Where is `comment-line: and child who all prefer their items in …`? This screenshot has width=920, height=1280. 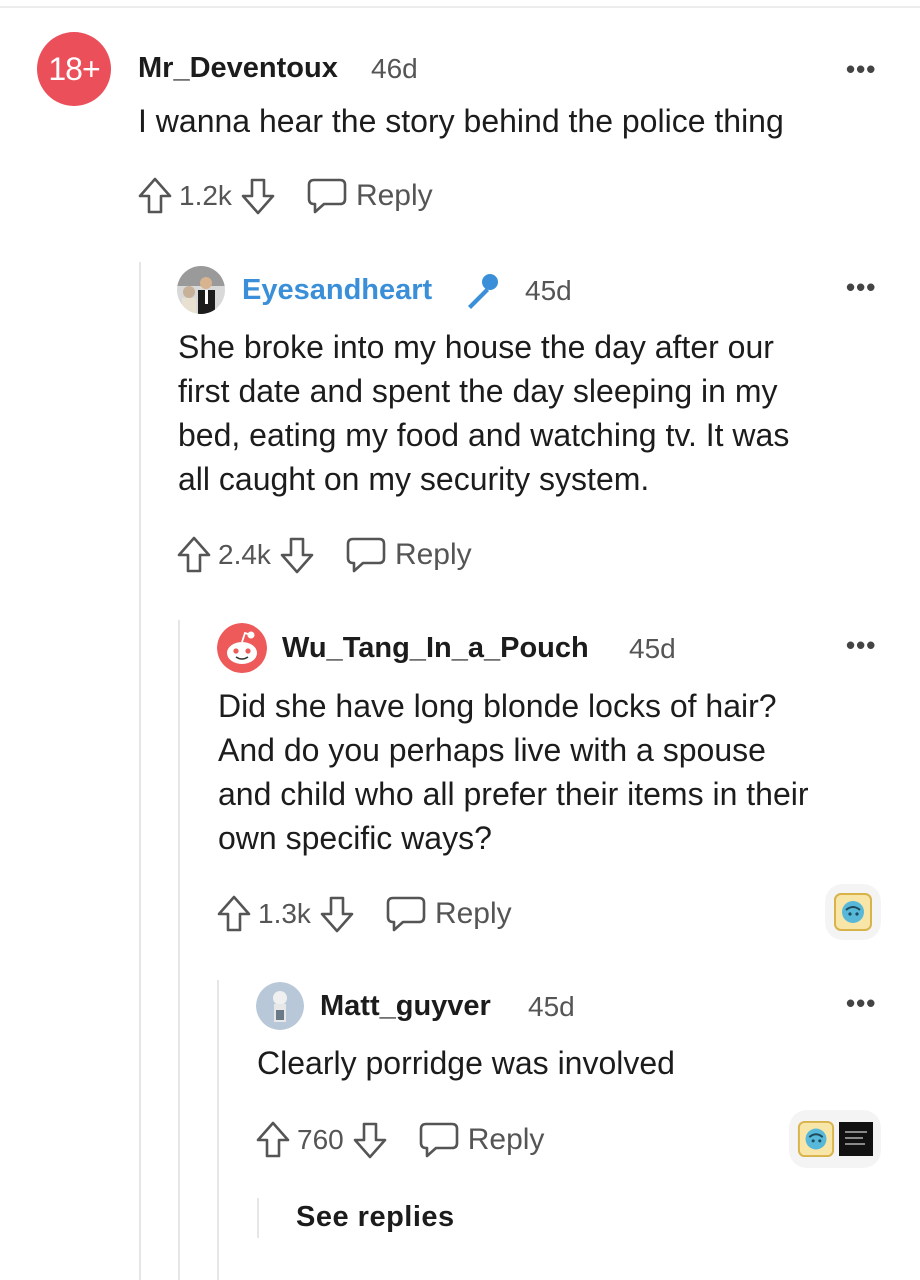
comment-line: and child who all prefer their items in … is located at coordinates (513, 794).